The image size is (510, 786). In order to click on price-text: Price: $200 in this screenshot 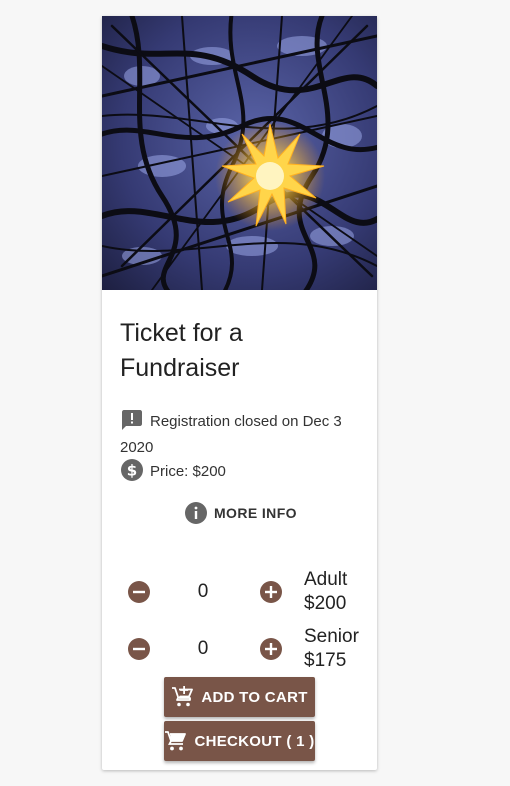, I will do `click(188, 471)`.